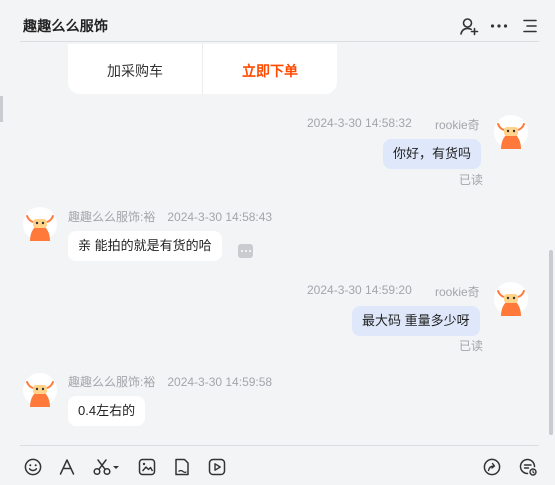 This screenshot has width=555, height=485. What do you see at coordinates (551, 342) in the screenshot?
I see `scrollbar` at bounding box center [551, 342].